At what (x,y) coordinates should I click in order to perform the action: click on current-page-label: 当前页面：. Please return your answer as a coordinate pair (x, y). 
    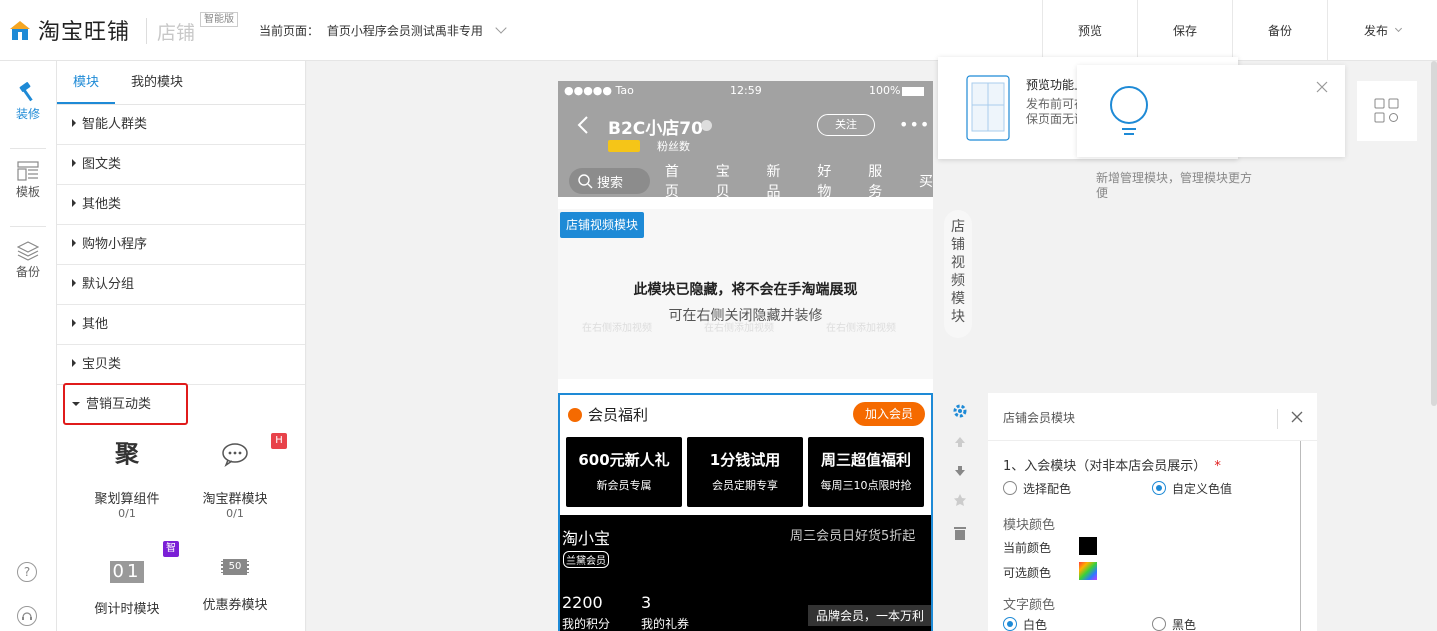
    Looking at the image, I should click on (289, 31).